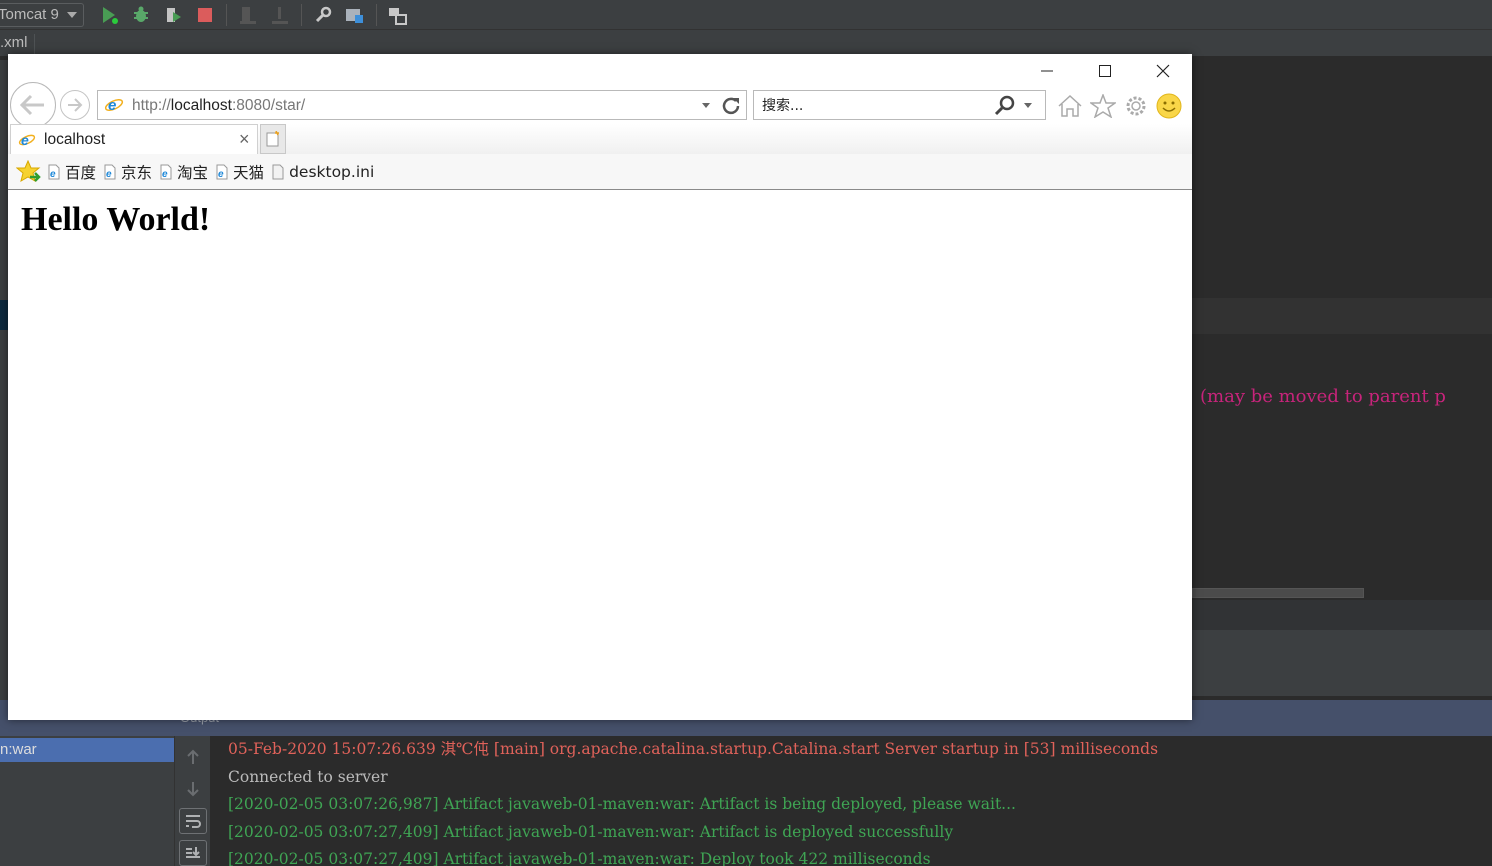  I want to click on favorite-label: 百度, so click(81, 172).